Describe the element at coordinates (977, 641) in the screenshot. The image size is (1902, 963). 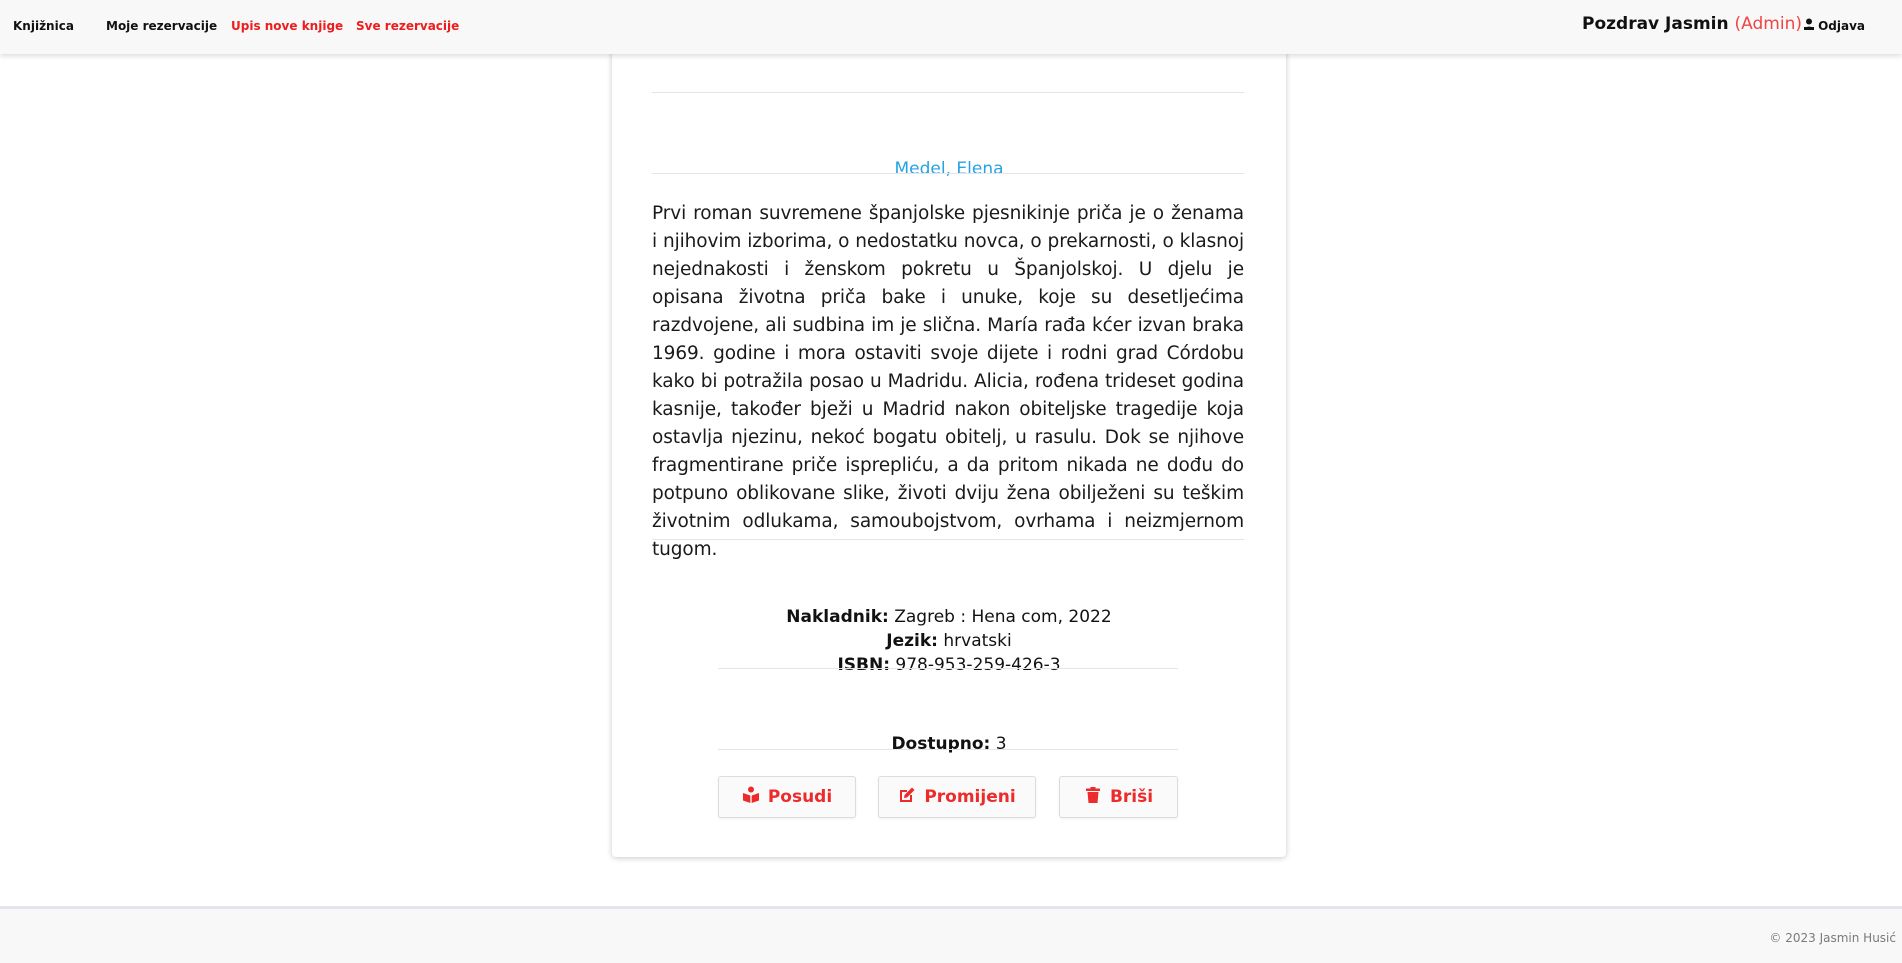
I see `language-value: hrvatski` at that location.